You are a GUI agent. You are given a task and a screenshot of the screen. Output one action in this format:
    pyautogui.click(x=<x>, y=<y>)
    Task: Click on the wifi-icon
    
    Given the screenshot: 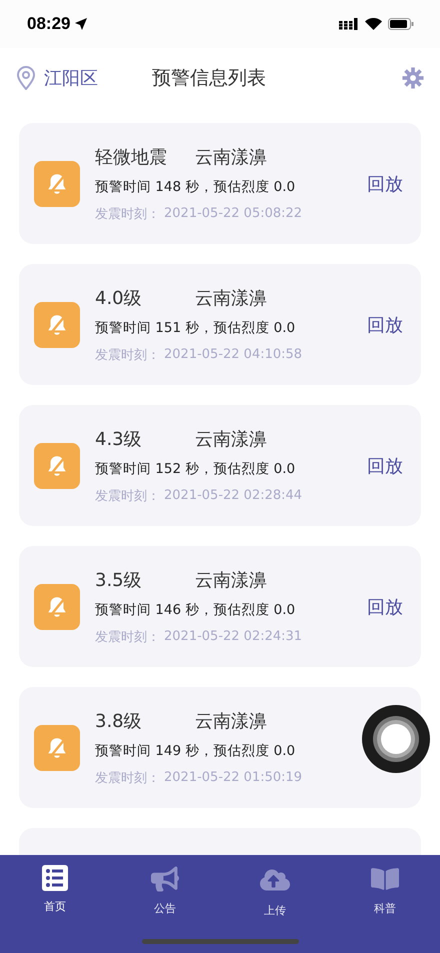 What is the action you would take?
    pyautogui.click(x=373, y=24)
    